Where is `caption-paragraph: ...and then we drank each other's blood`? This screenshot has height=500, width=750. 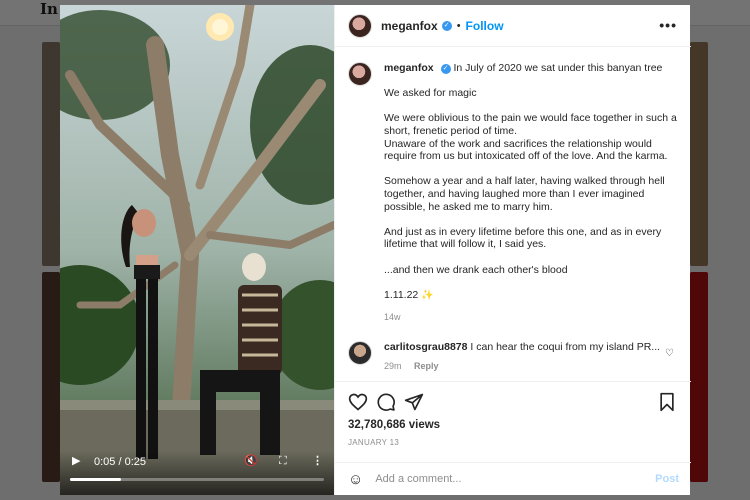
caption-paragraph: ...and then we drank each other's blood is located at coordinates (476, 269).